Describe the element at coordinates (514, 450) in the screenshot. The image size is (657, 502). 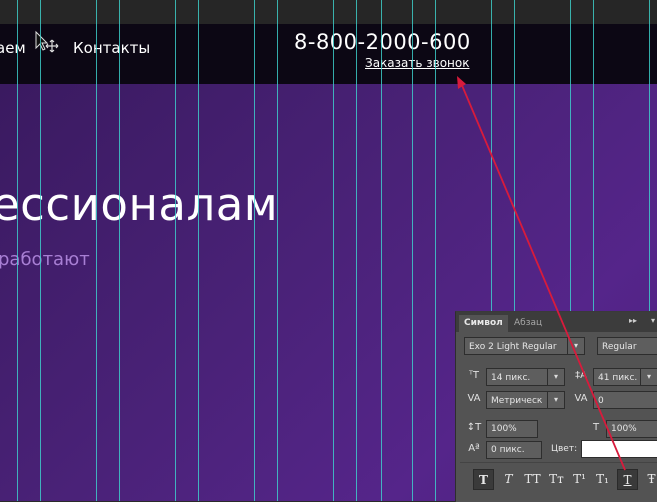
I see `baseline-shift-input: 0 пикс.` at that location.